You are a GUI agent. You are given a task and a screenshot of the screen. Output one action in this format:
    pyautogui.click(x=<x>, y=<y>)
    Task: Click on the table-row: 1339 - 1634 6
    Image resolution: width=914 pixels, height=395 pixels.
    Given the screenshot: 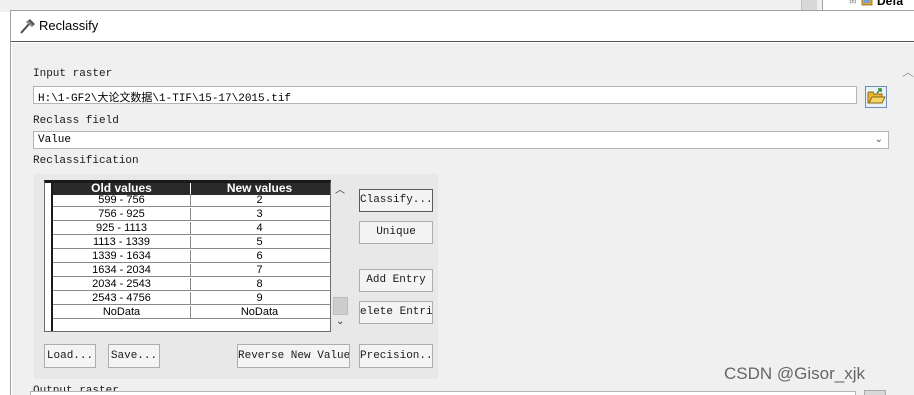 What is the action you would take?
    pyautogui.click(x=191, y=256)
    